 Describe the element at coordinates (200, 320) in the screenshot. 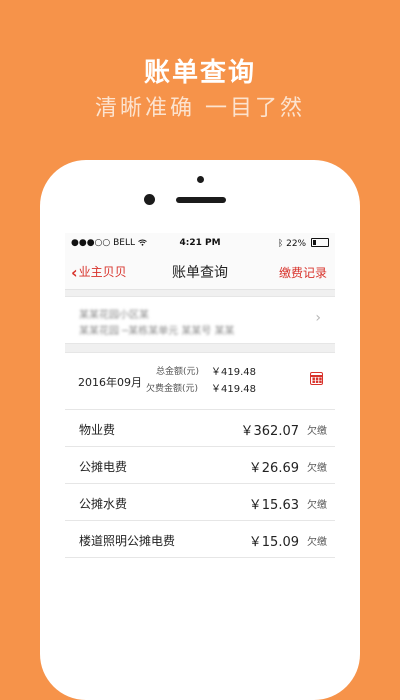

I see `property-address-row: 某某花园小区某 某某花园 ─某栋某单元 某某号 某某 ›` at that location.